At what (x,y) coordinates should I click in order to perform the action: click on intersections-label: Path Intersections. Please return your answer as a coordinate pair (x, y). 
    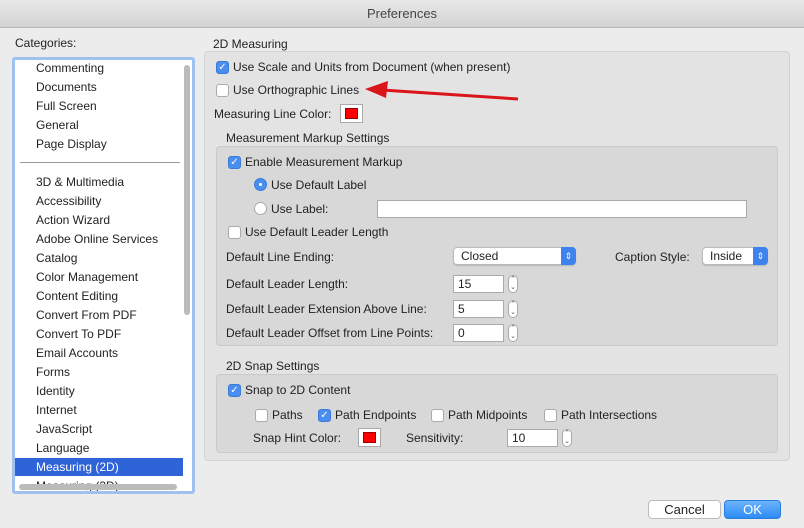
    Looking at the image, I should click on (609, 415).